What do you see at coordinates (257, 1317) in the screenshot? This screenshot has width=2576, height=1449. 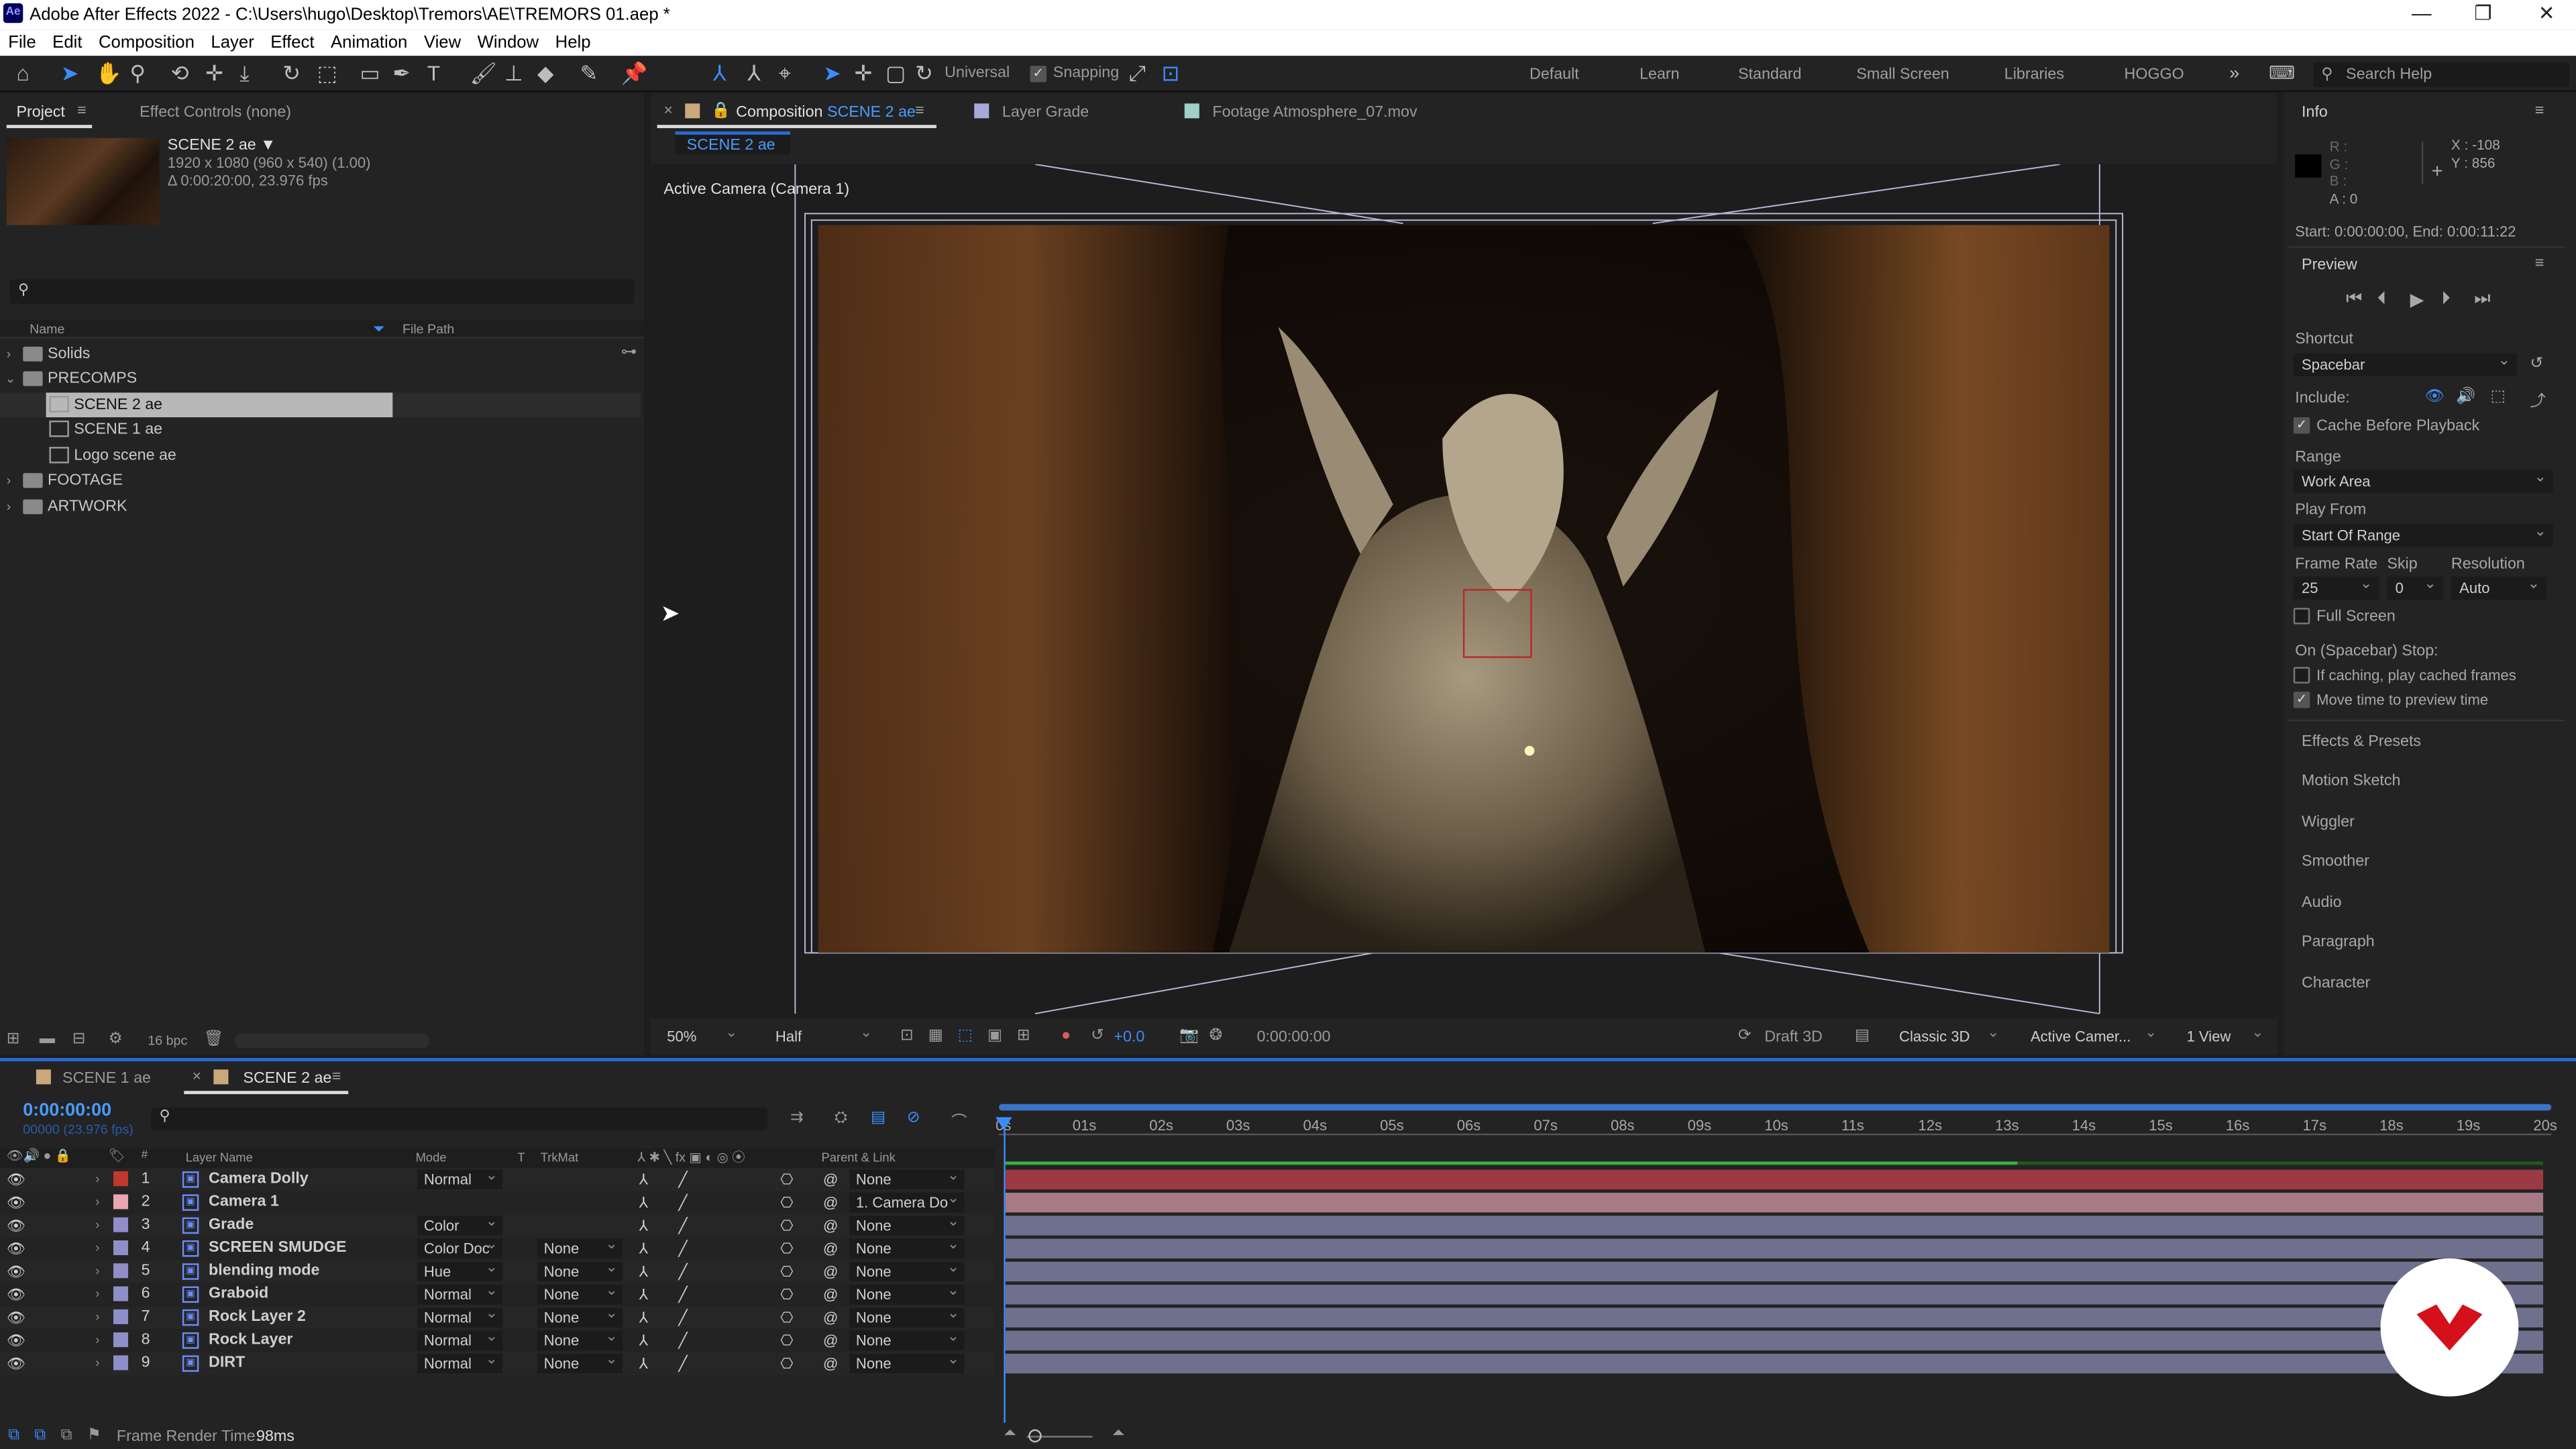 I see `layer-name: Rock Layer 2` at bounding box center [257, 1317].